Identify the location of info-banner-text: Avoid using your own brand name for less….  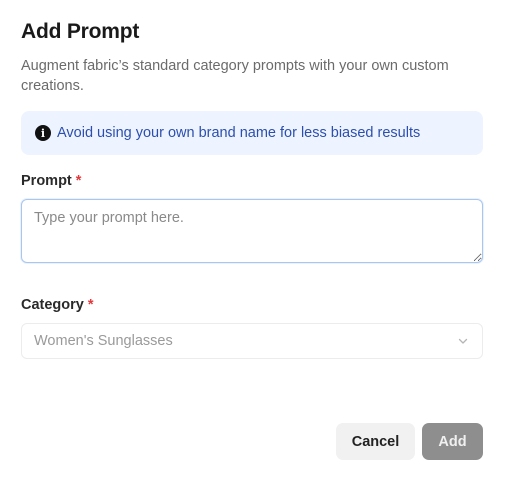
(239, 133).